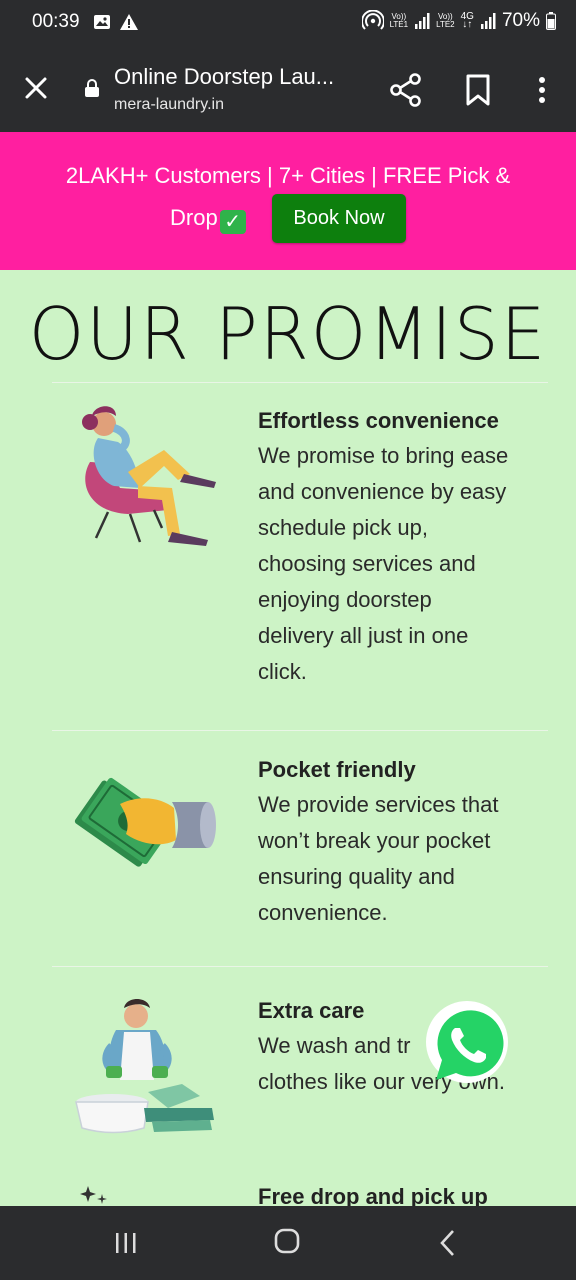  I want to click on recent-apps-icon, so click(126, 1243).